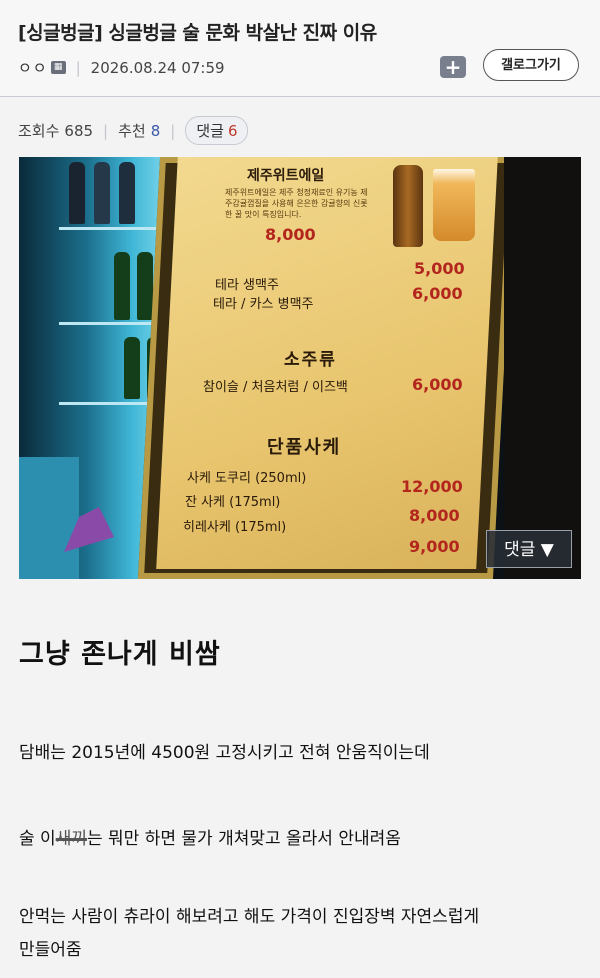 This screenshot has width=600, height=978. What do you see at coordinates (233, 502) in the screenshot?
I see `menu-item: 잔 사케 (175ml)` at bounding box center [233, 502].